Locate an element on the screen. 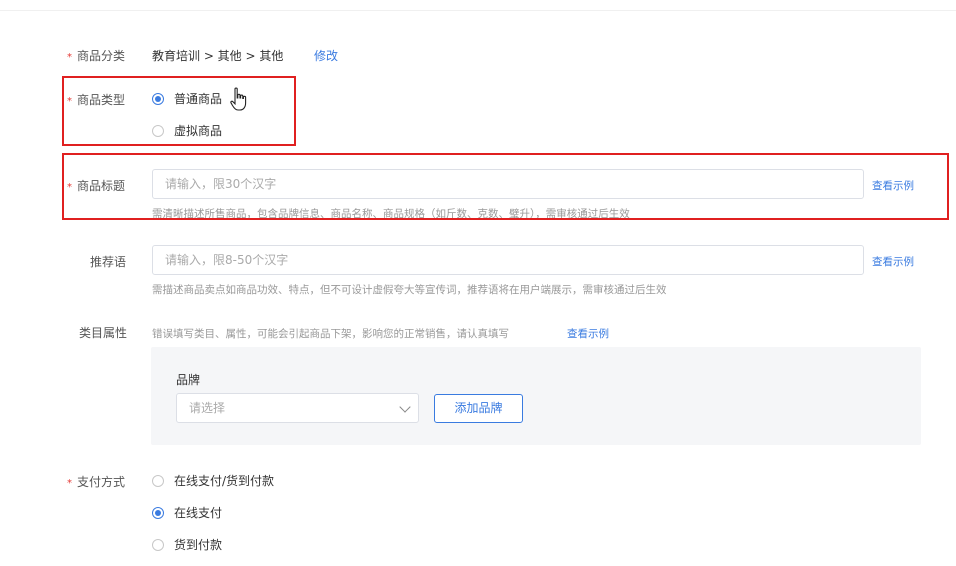  radio-label: 在线支付/货到付款 is located at coordinates (224, 481).